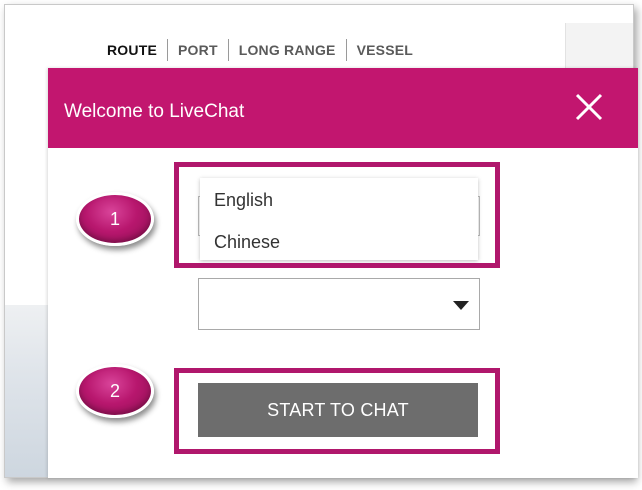 The image size is (642, 490). Describe the element at coordinates (29, 391) in the screenshot. I see `background-image-strip` at that location.